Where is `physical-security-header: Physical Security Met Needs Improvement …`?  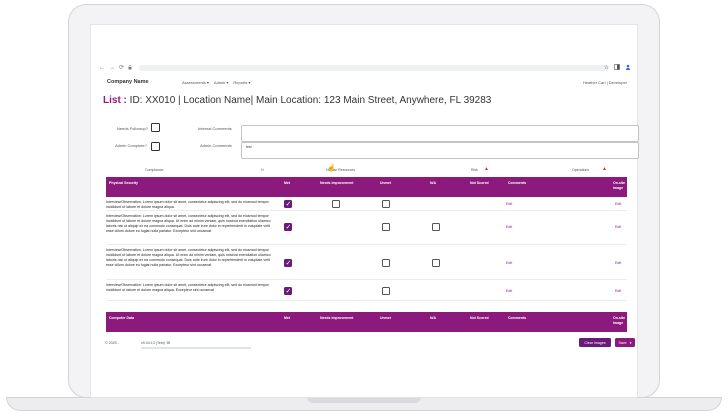
physical-security-header: Physical Security Met Needs Improvement … is located at coordinates (366, 187).